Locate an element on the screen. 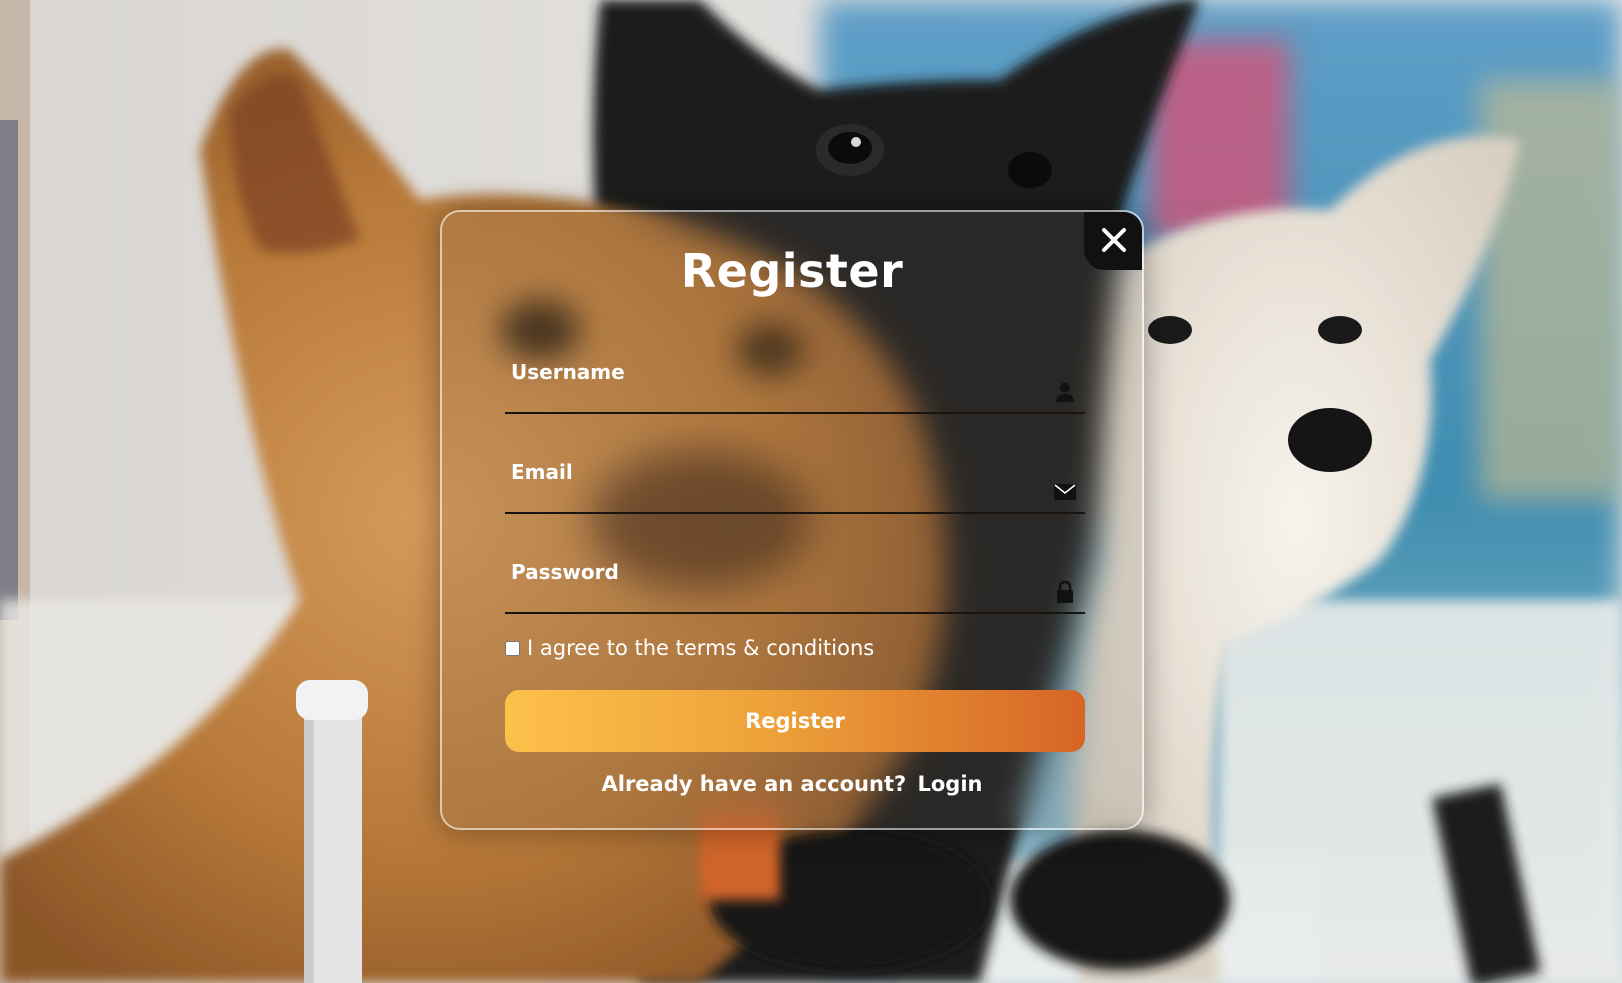  lock-icon is located at coordinates (1065, 592).